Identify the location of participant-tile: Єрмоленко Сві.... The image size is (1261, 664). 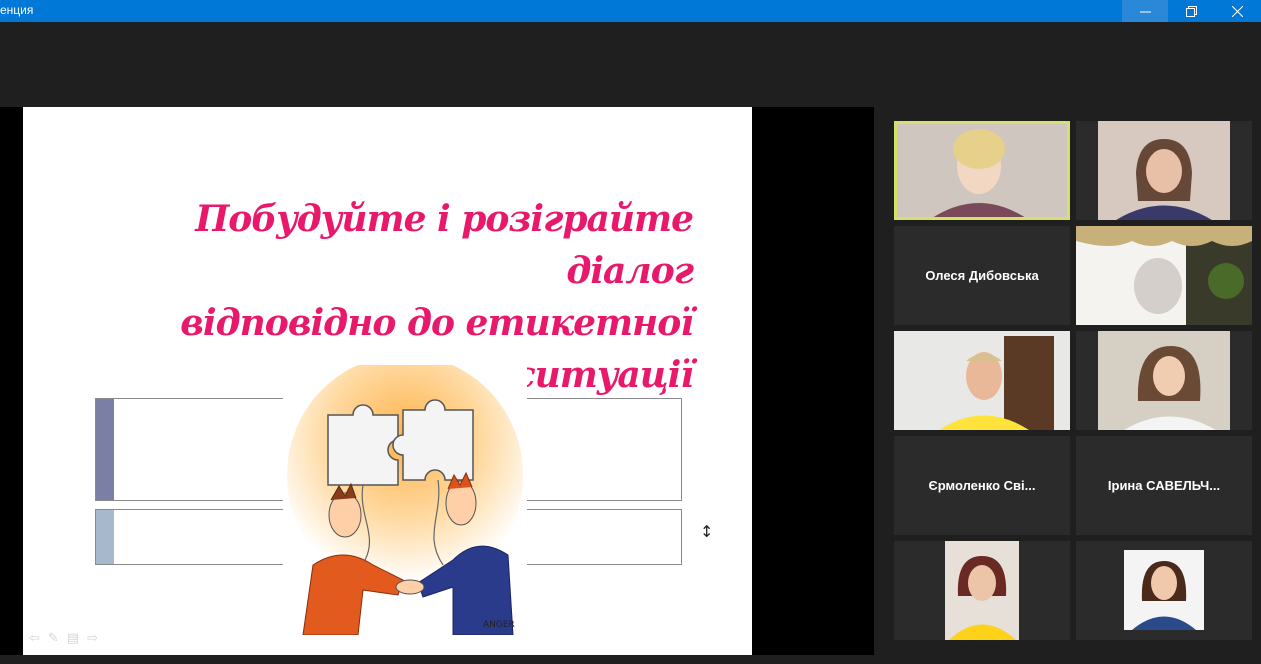
(982, 485).